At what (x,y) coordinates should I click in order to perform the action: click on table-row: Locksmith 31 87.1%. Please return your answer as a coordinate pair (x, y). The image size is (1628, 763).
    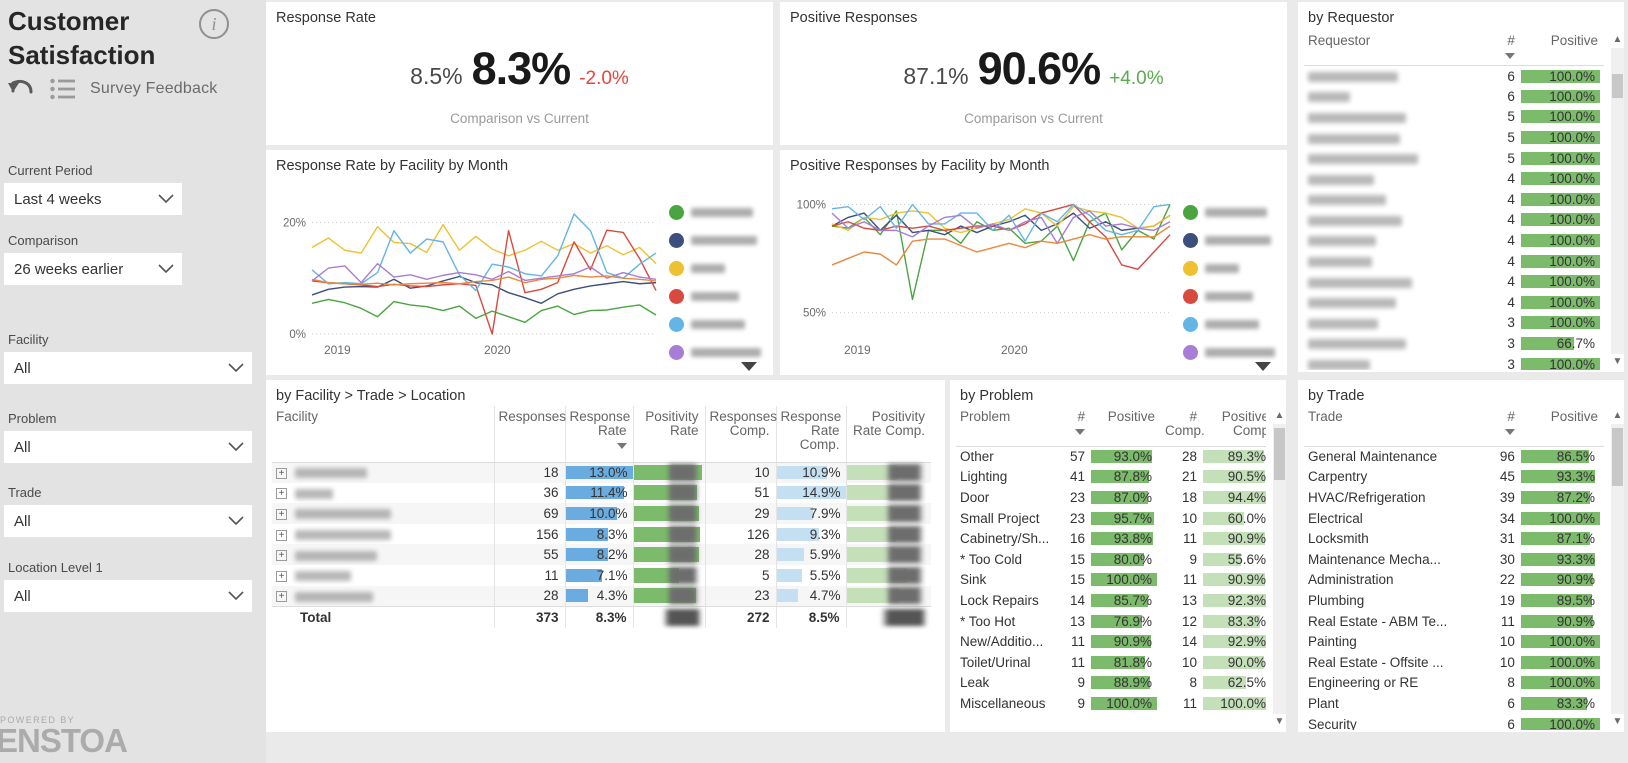
    Looking at the image, I should click on (1454, 538).